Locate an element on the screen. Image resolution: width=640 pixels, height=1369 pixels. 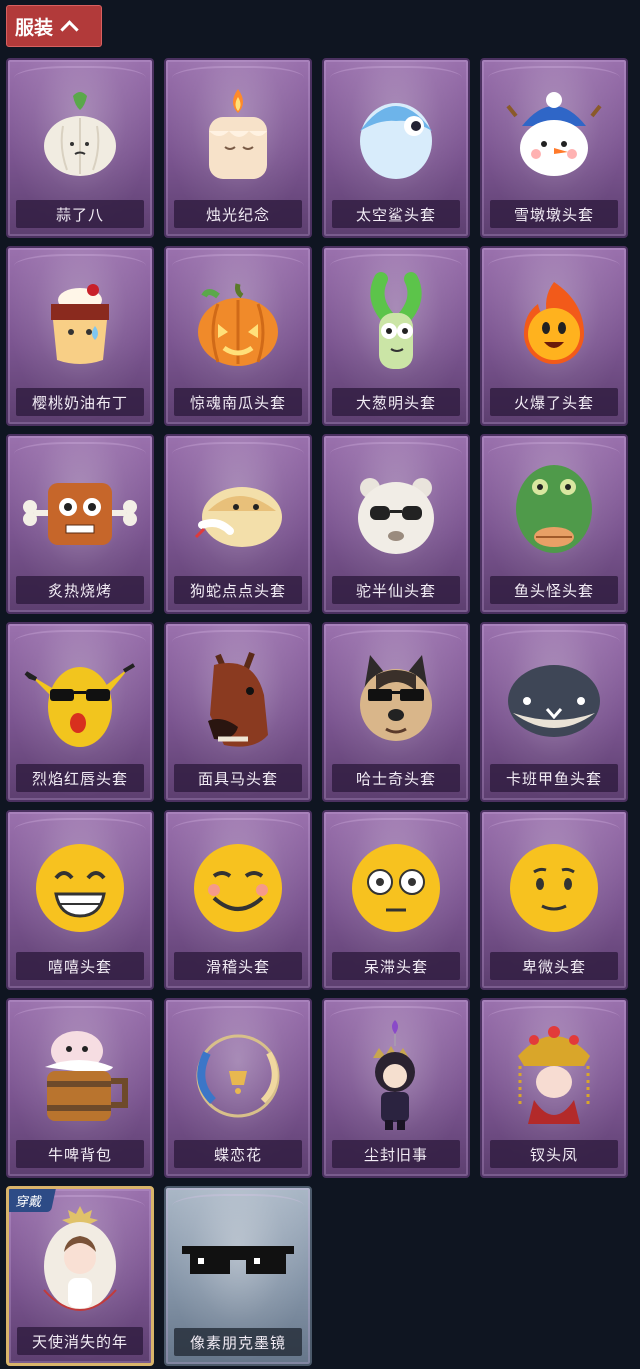
costume-card-label: 狗蛇点点头套 is located at coordinates (238, 590).